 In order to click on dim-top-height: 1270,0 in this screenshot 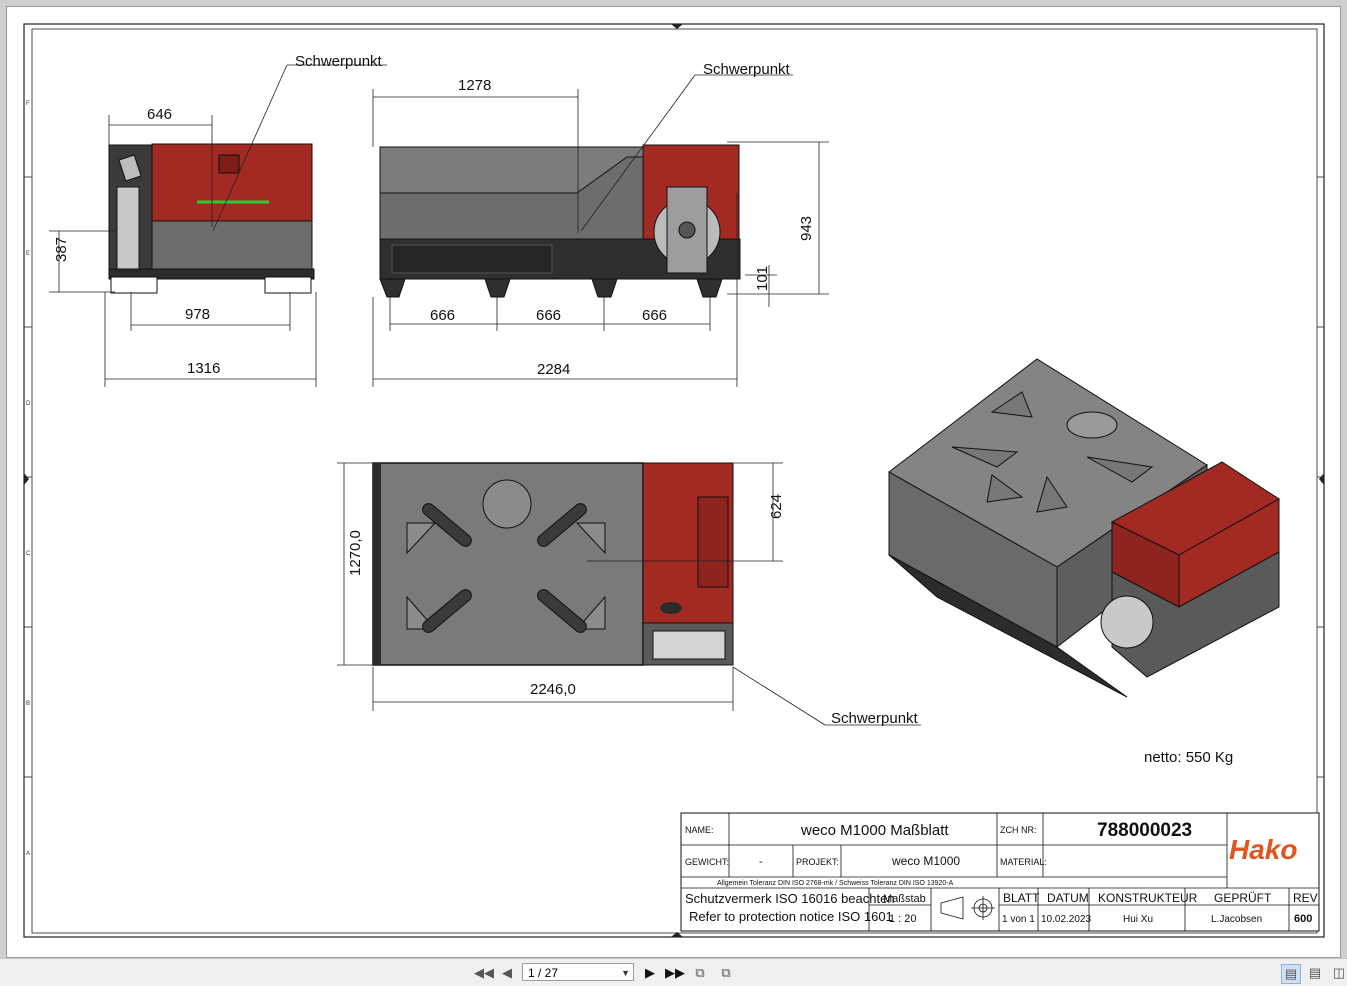, I will do `click(355, 553)`.